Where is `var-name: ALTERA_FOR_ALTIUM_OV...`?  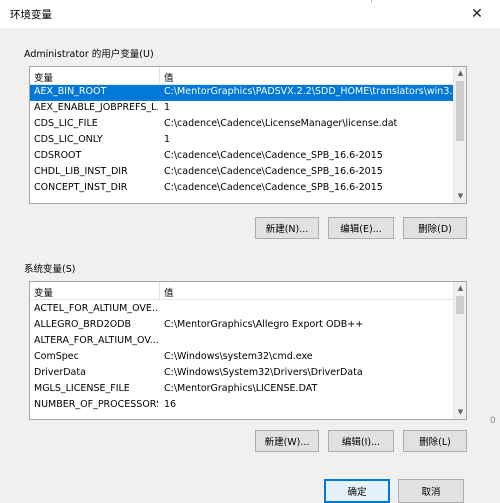
var-name: ALTERA_FOR_ALTIUM_OV... is located at coordinates (96, 340).